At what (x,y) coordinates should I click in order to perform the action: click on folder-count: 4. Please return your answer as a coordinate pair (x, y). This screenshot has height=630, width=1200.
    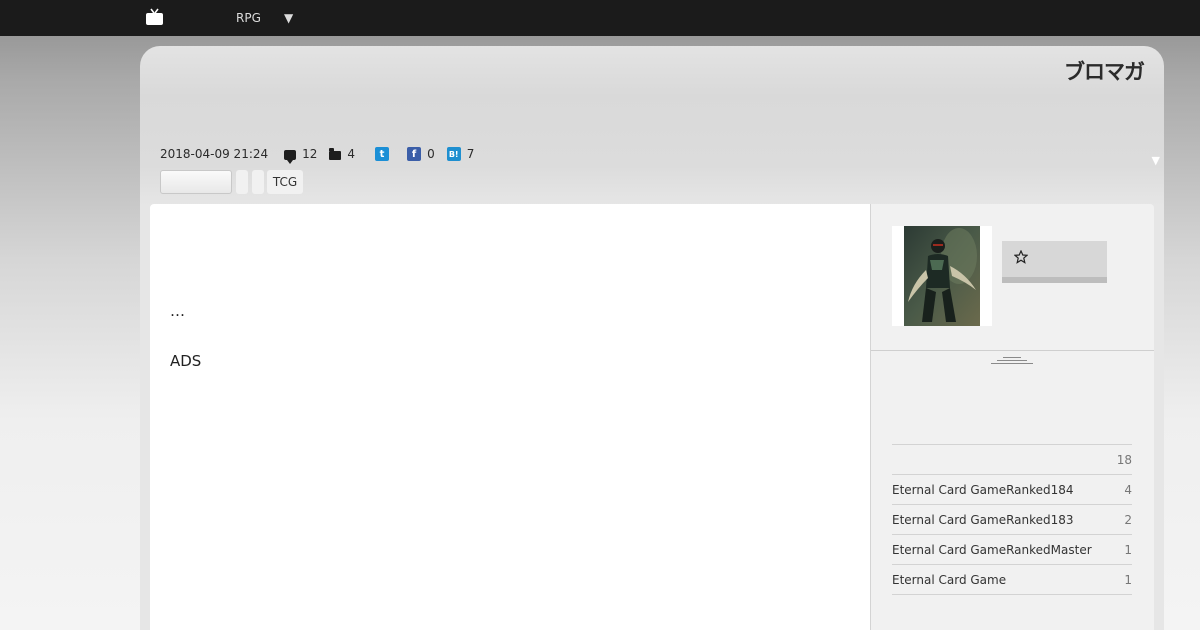
    Looking at the image, I should click on (351, 154).